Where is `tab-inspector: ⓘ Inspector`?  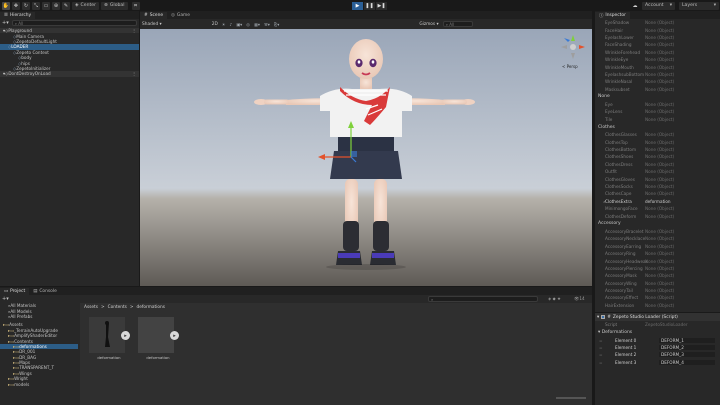
tab-inspector: ⓘ Inspector is located at coordinates (612, 15).